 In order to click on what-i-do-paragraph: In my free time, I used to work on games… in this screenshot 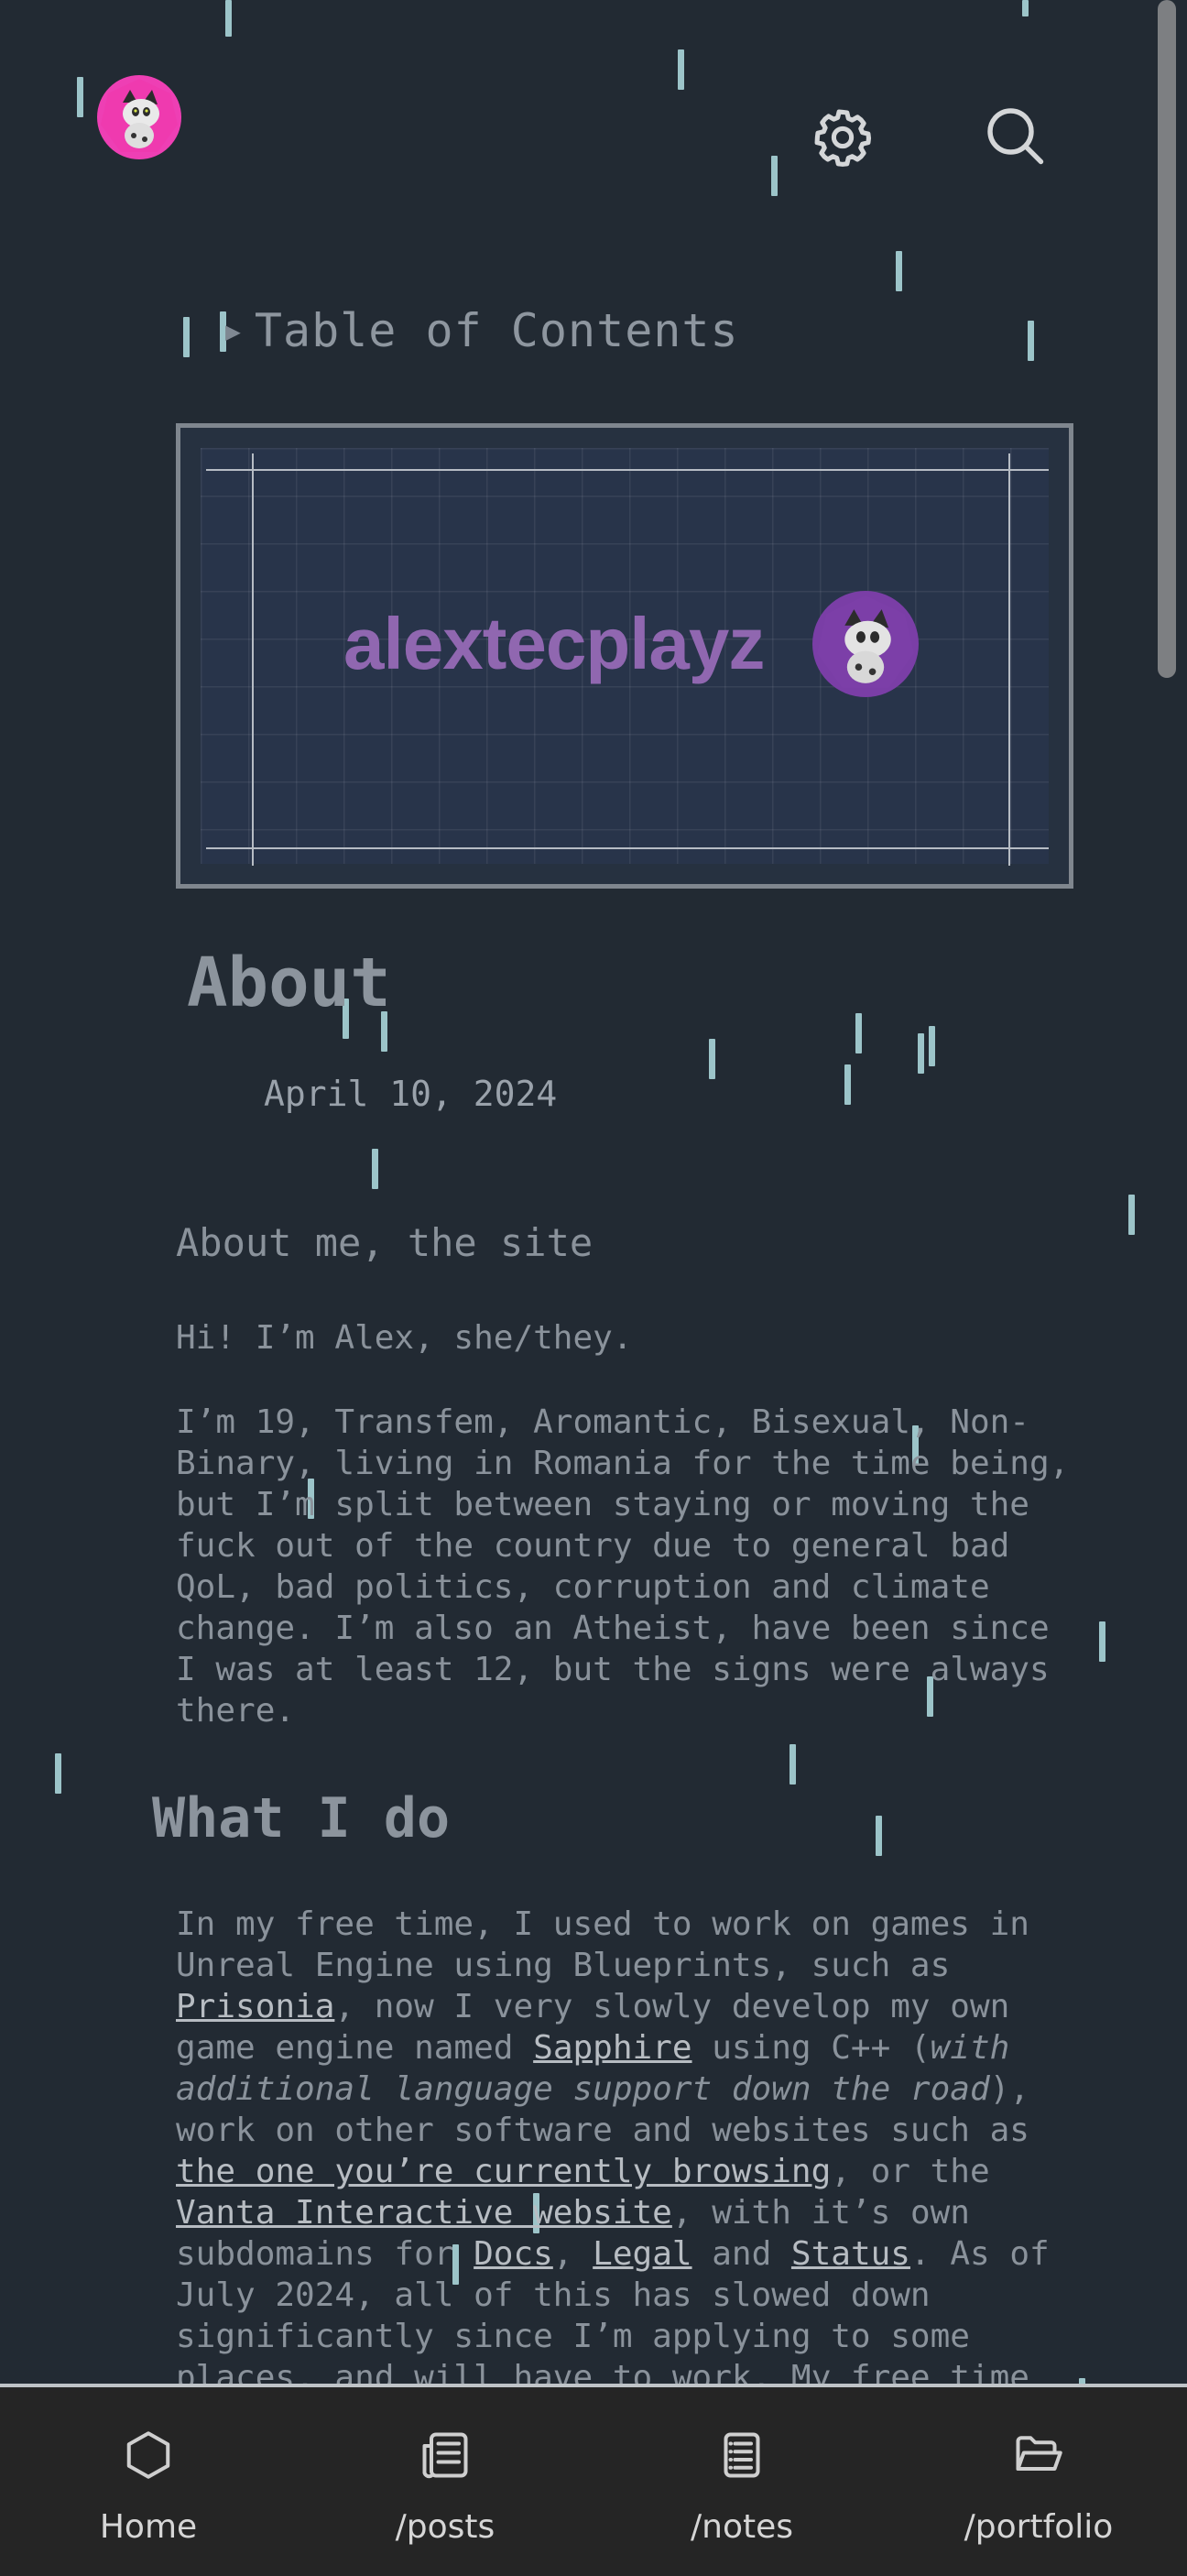, I will do `click(624, 2144)`.